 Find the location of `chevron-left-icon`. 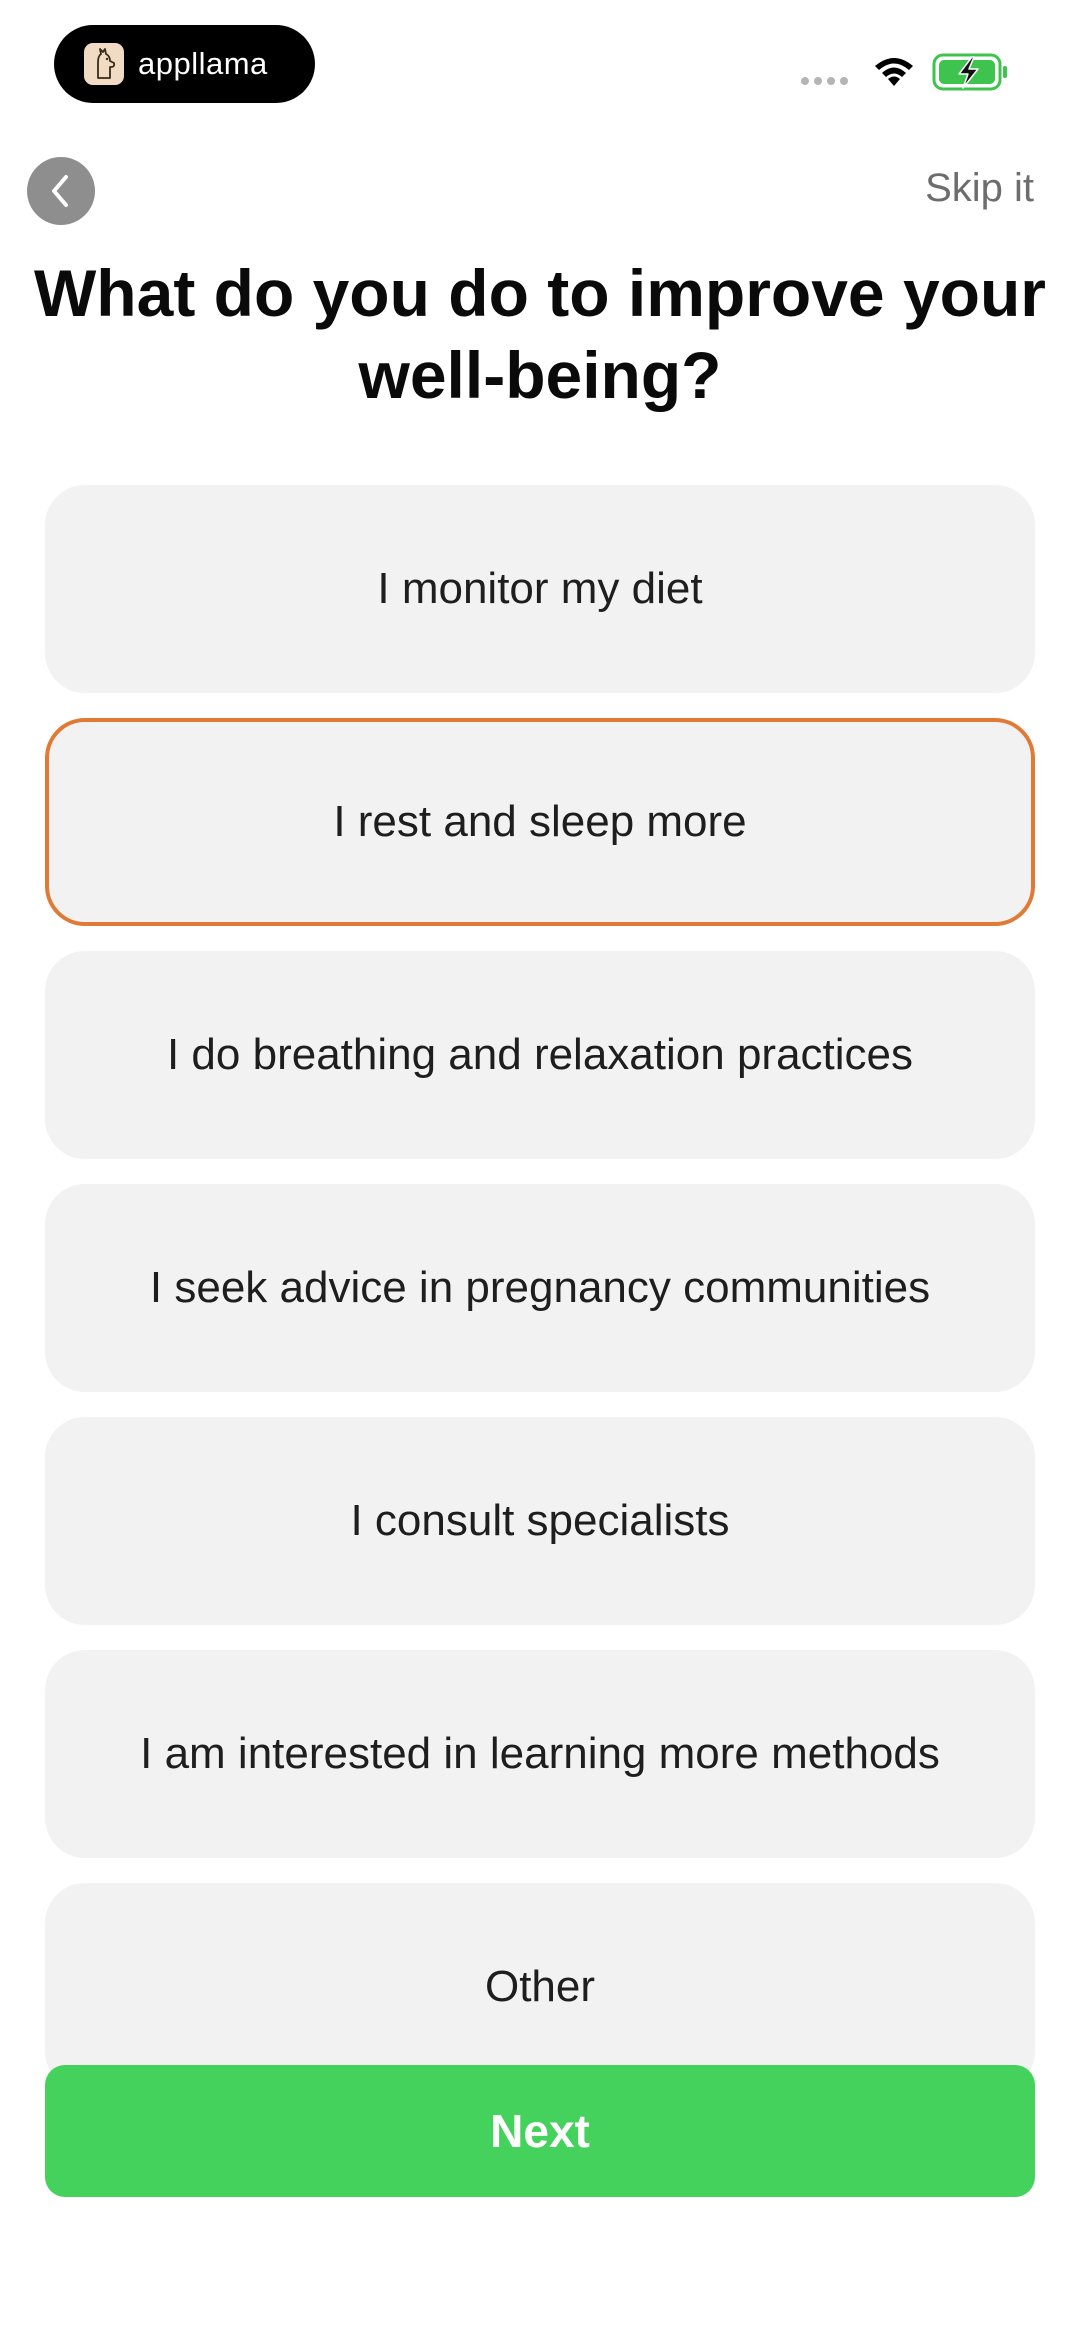

chevron-left-icon is located at coordinates (60, 191).